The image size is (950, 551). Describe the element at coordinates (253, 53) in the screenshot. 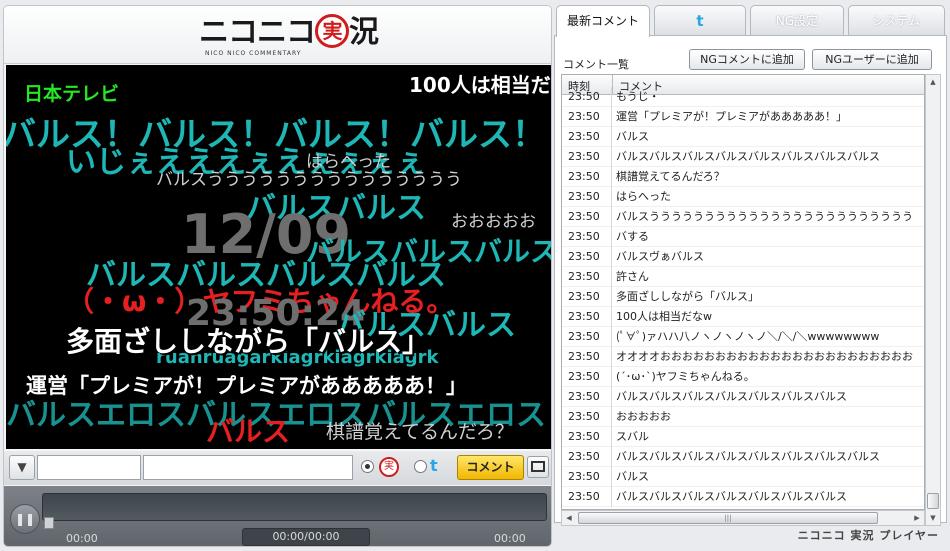

I see `logo-subtitle: NICO NICO COMMENTARY` at that location.